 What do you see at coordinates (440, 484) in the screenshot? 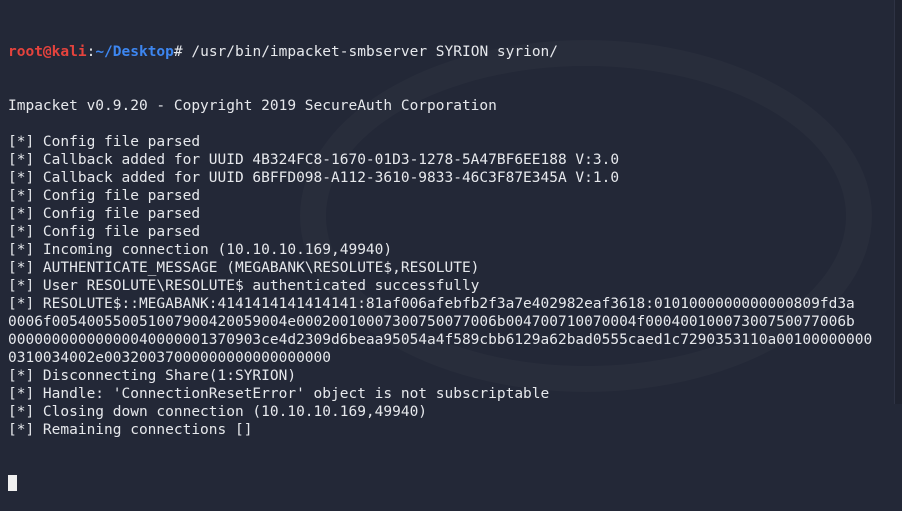
I see `cursor-line` at bounding box center [440, 484].